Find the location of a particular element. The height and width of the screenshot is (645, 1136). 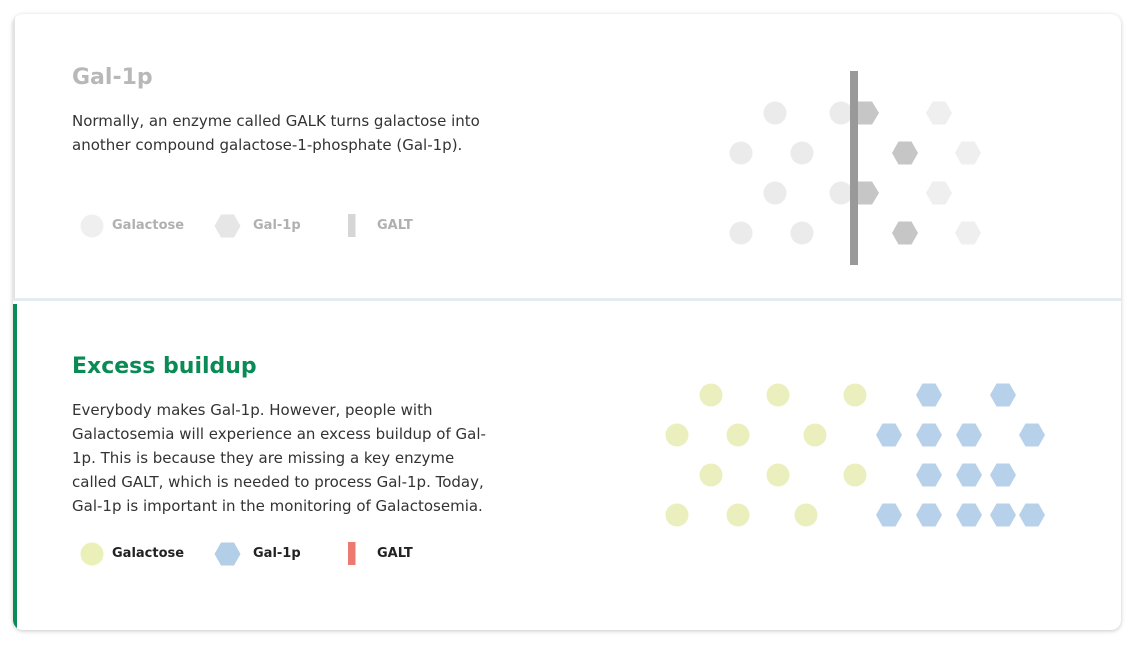

gal1p-conversion-diagram is located at coordinates (855, 168).